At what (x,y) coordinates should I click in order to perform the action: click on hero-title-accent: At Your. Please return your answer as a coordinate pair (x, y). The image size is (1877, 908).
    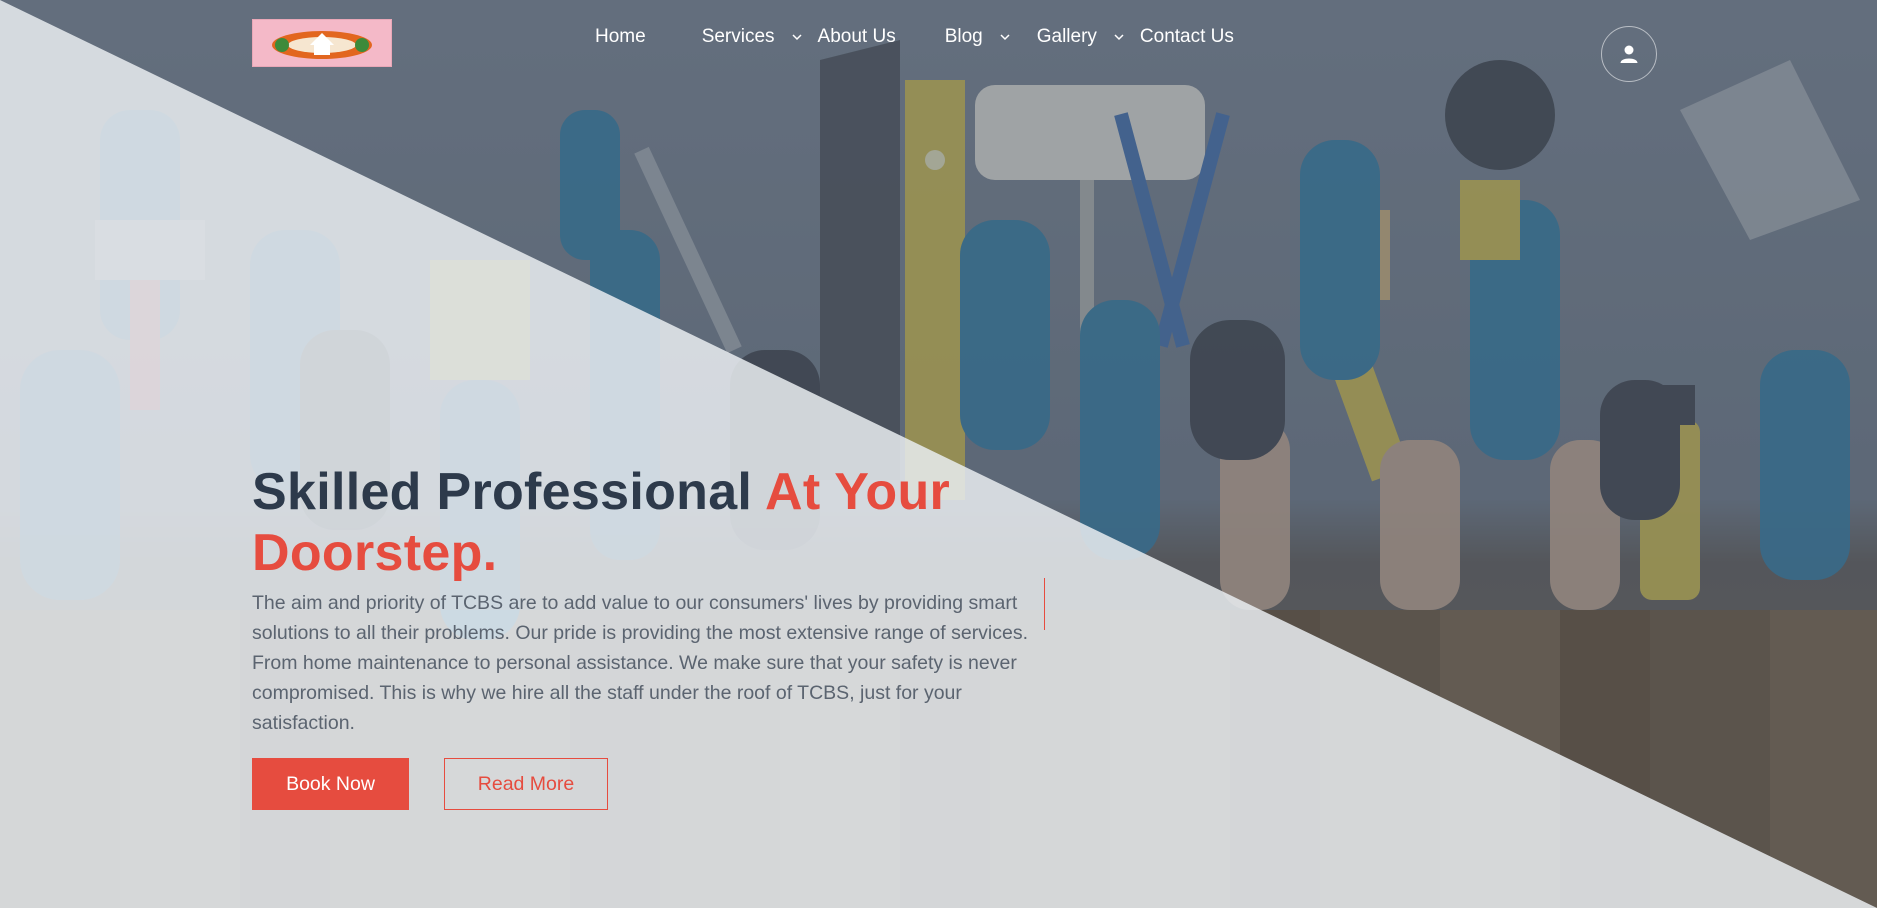
    Looking at the image, I should click on (858, 492).